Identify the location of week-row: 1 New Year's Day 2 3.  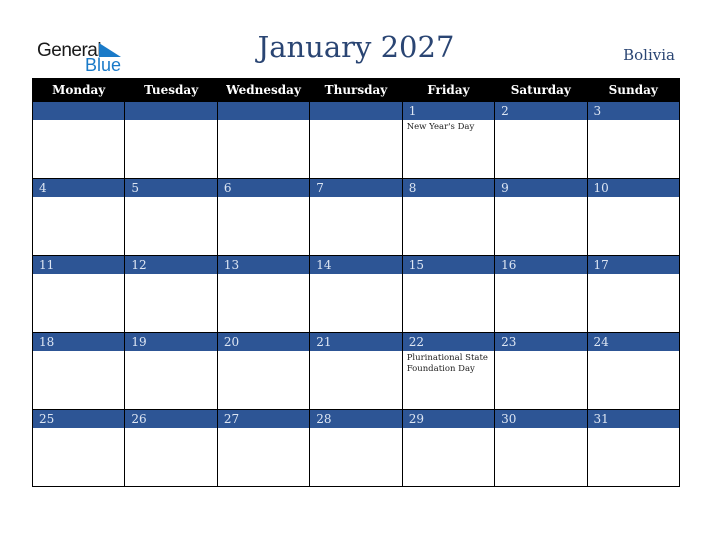
(356, 140).